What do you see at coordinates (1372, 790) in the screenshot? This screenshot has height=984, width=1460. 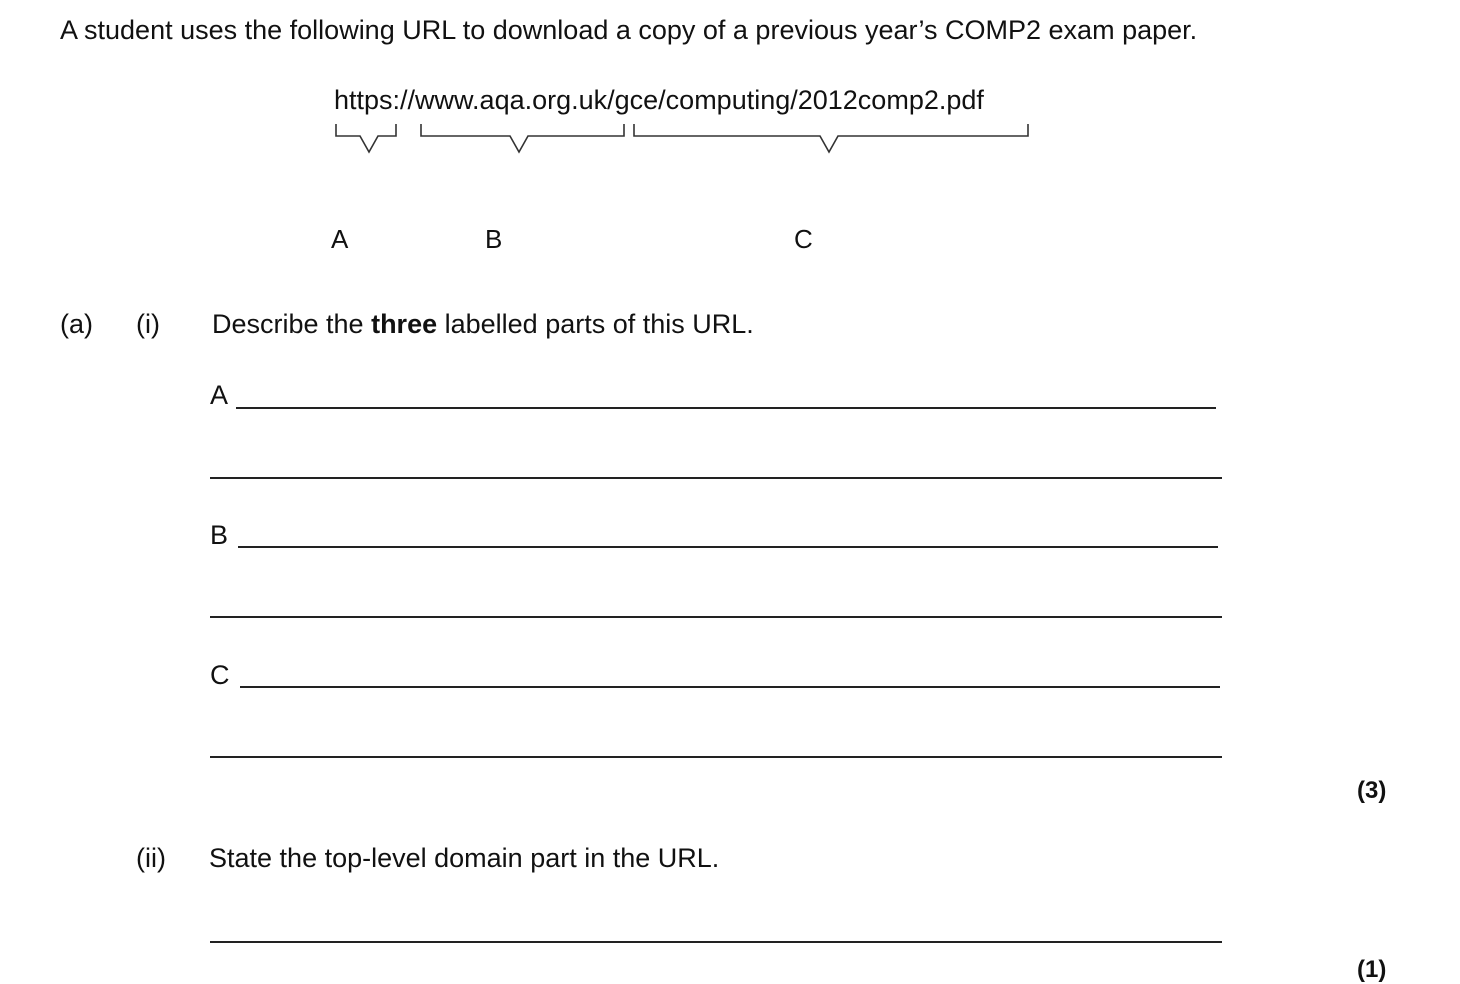 I see `marks-part-i: (3)` at bounding box center [1372, 790].